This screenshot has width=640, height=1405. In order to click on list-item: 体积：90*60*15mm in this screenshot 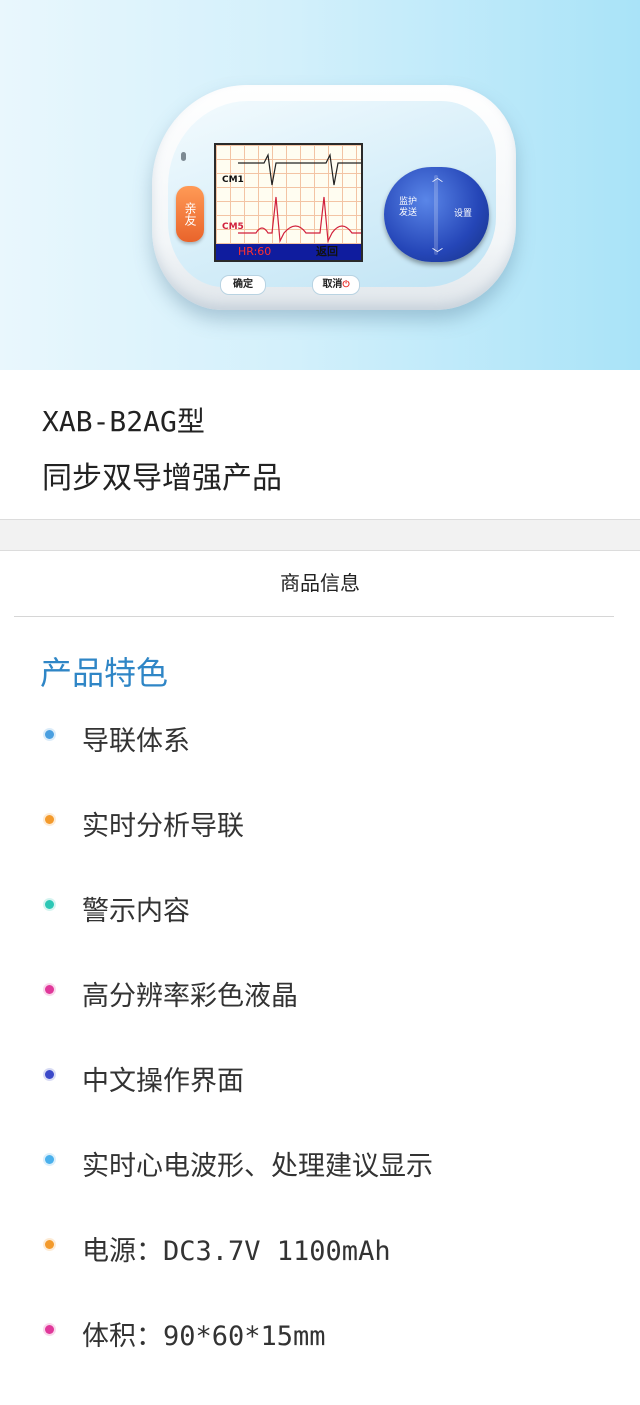, I will do `click(320, 1330)`.